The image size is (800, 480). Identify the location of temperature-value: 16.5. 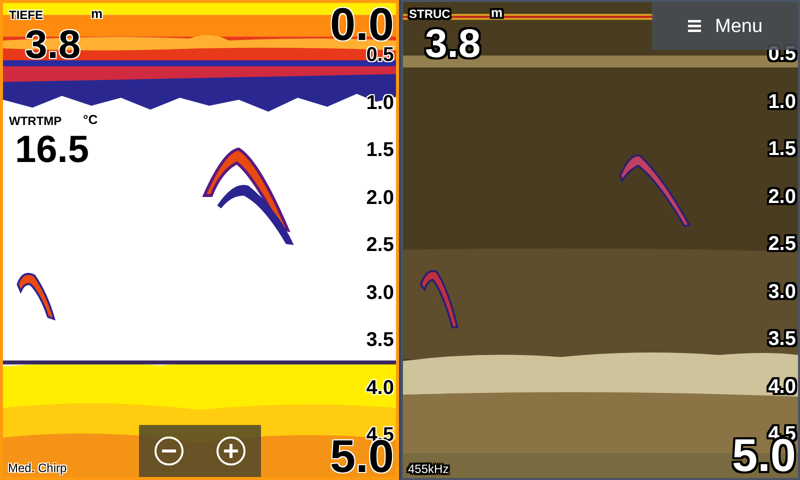
(52, 150).